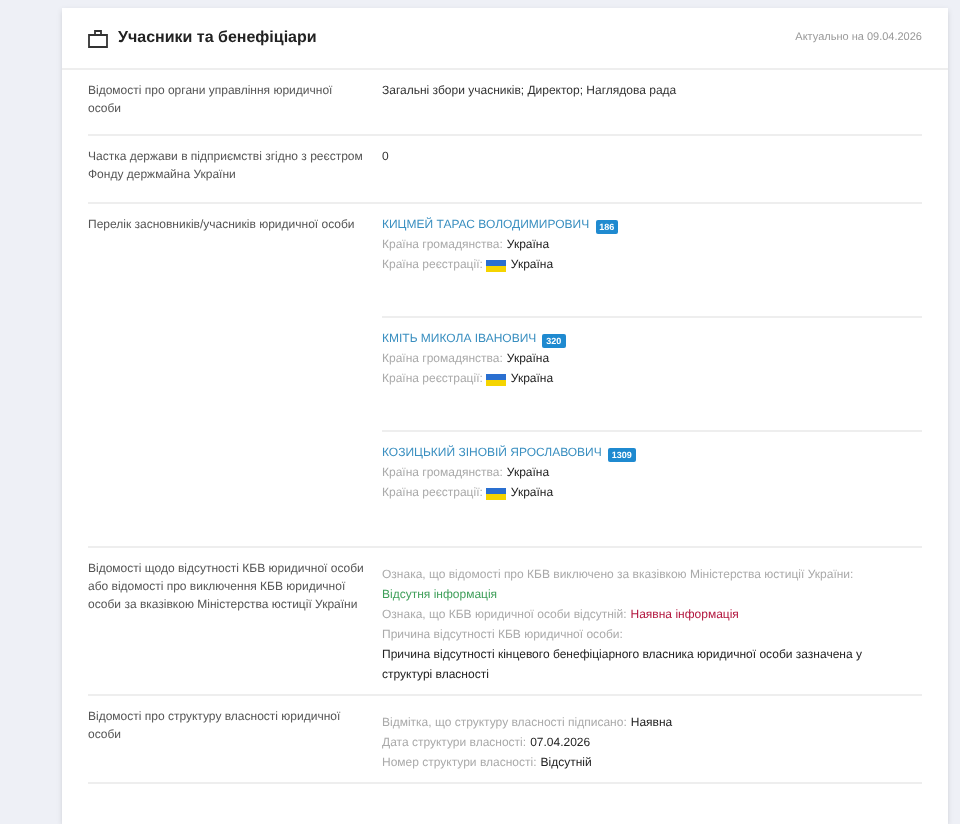 The width and height of the screenshot is (960, 824). I want to click on briefcase-icon, so click(98, 38).